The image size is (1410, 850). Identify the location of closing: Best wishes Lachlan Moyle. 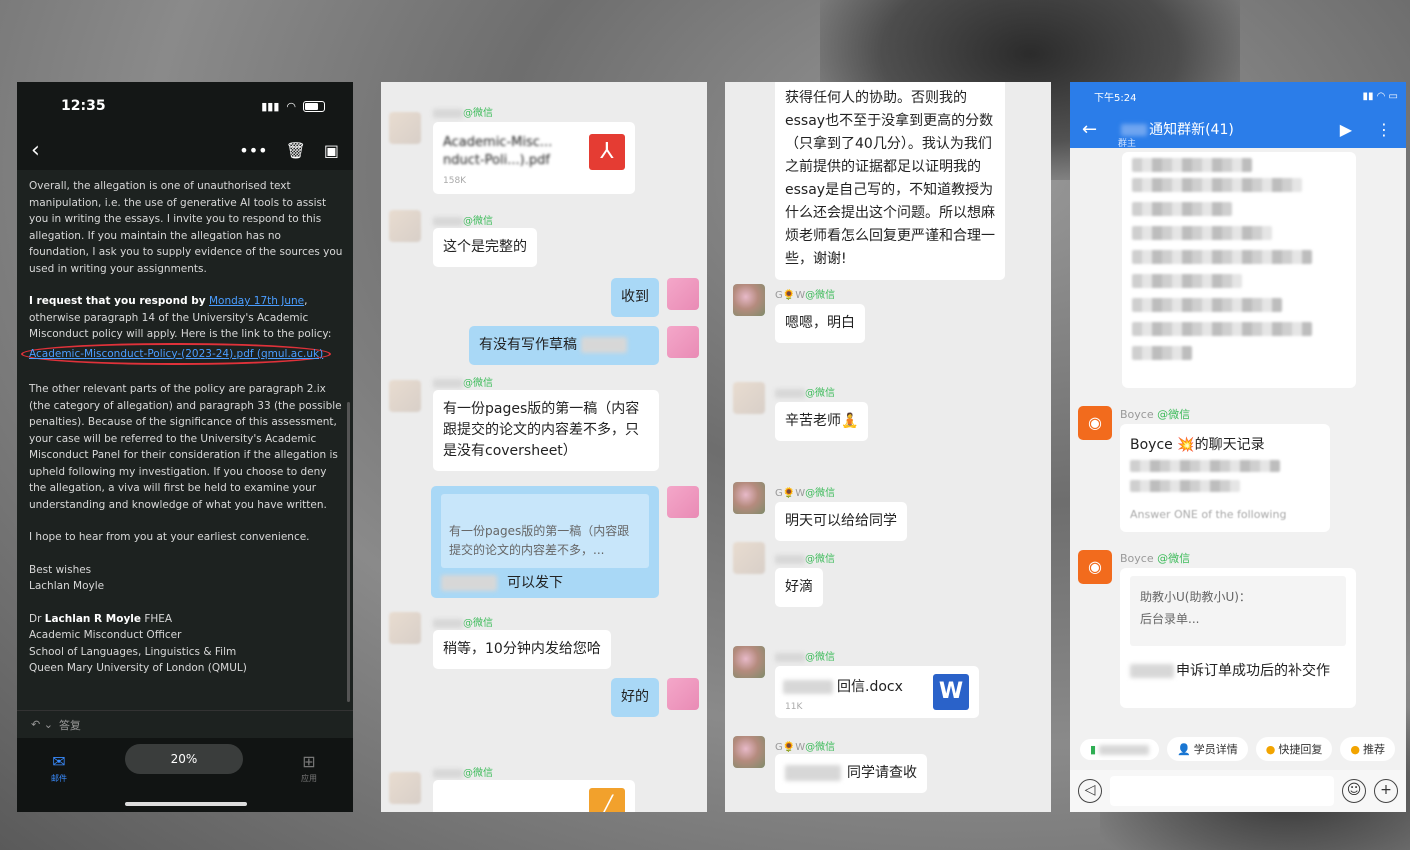
(186, 578).